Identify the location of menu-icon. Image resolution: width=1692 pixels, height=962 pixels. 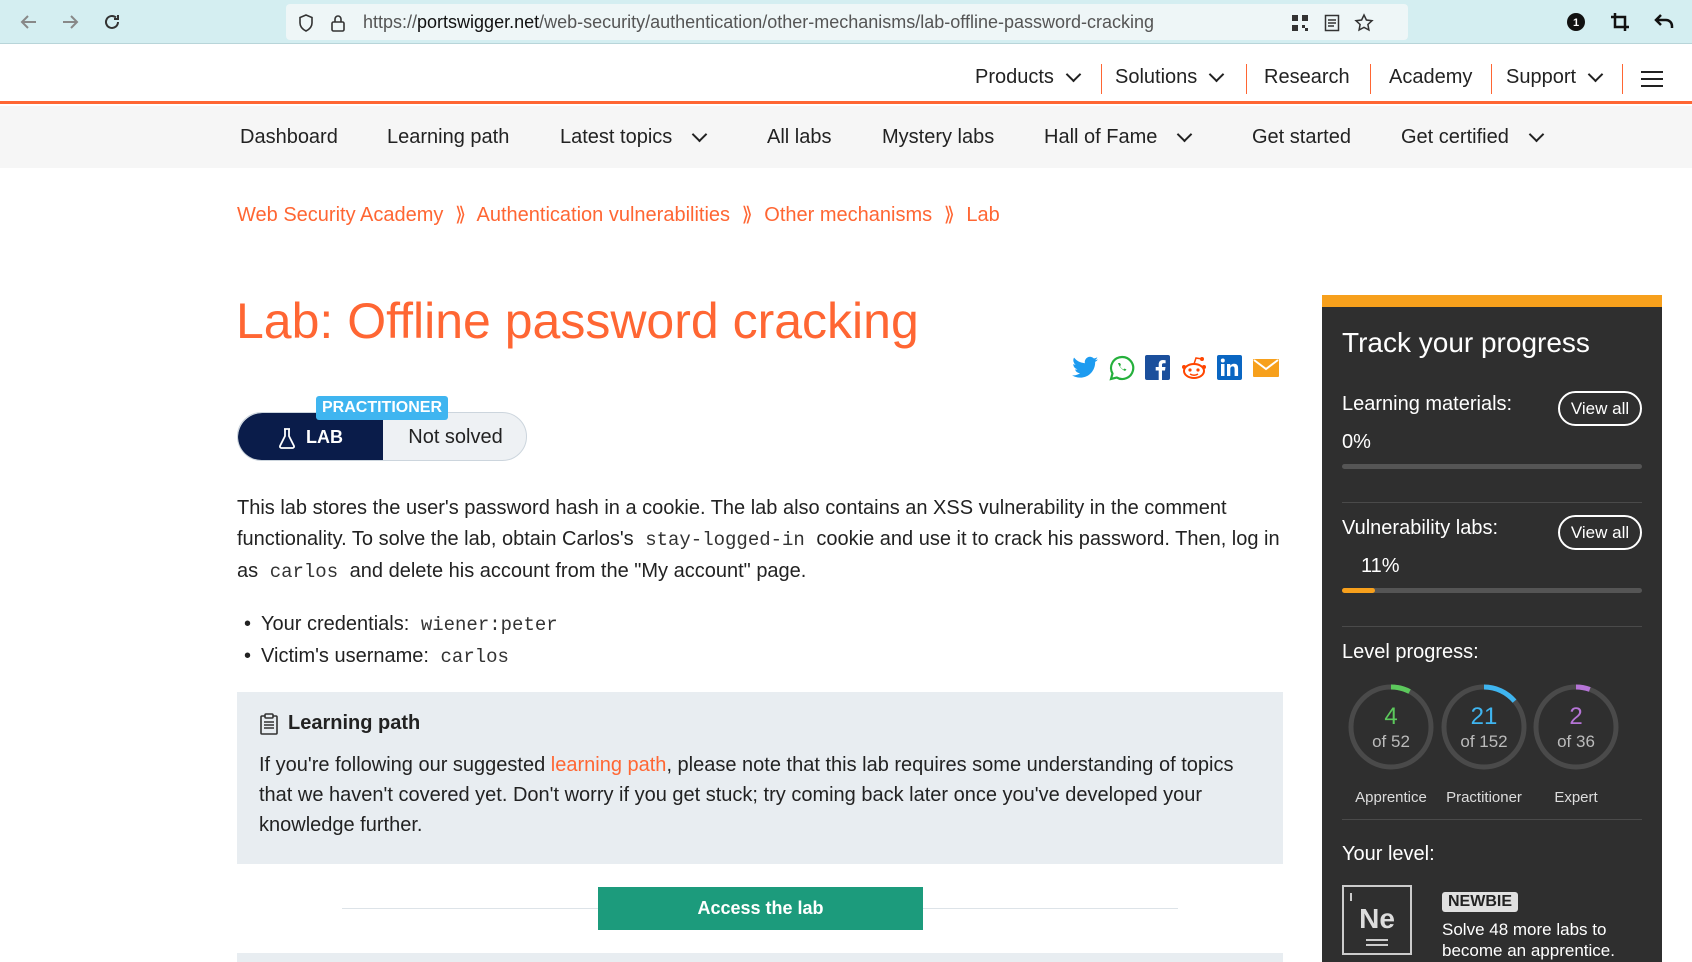
(1652, 79).